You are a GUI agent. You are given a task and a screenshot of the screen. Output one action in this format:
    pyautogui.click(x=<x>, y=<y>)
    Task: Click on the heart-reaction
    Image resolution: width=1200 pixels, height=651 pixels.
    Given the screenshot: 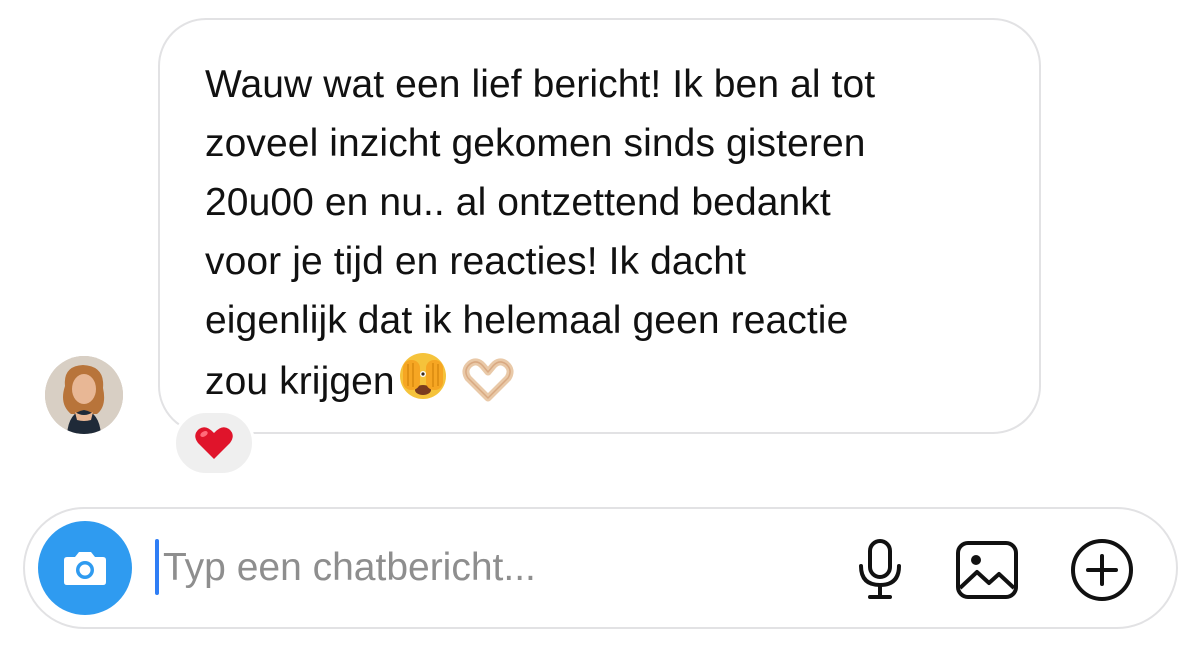 What is the action you would take?
    pyautogui.click(x=214, y=443)
    